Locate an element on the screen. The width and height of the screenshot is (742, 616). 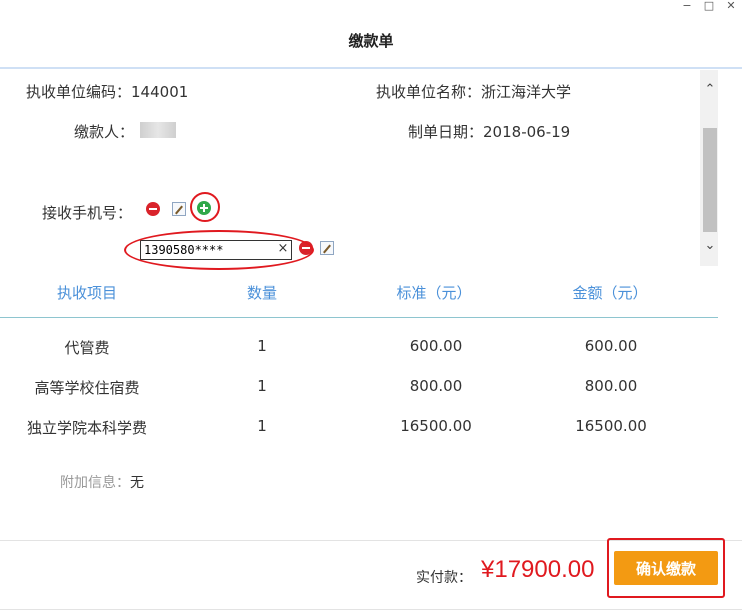
unit-code-label: 执收单位编码： is located at coordinates (79, 92).